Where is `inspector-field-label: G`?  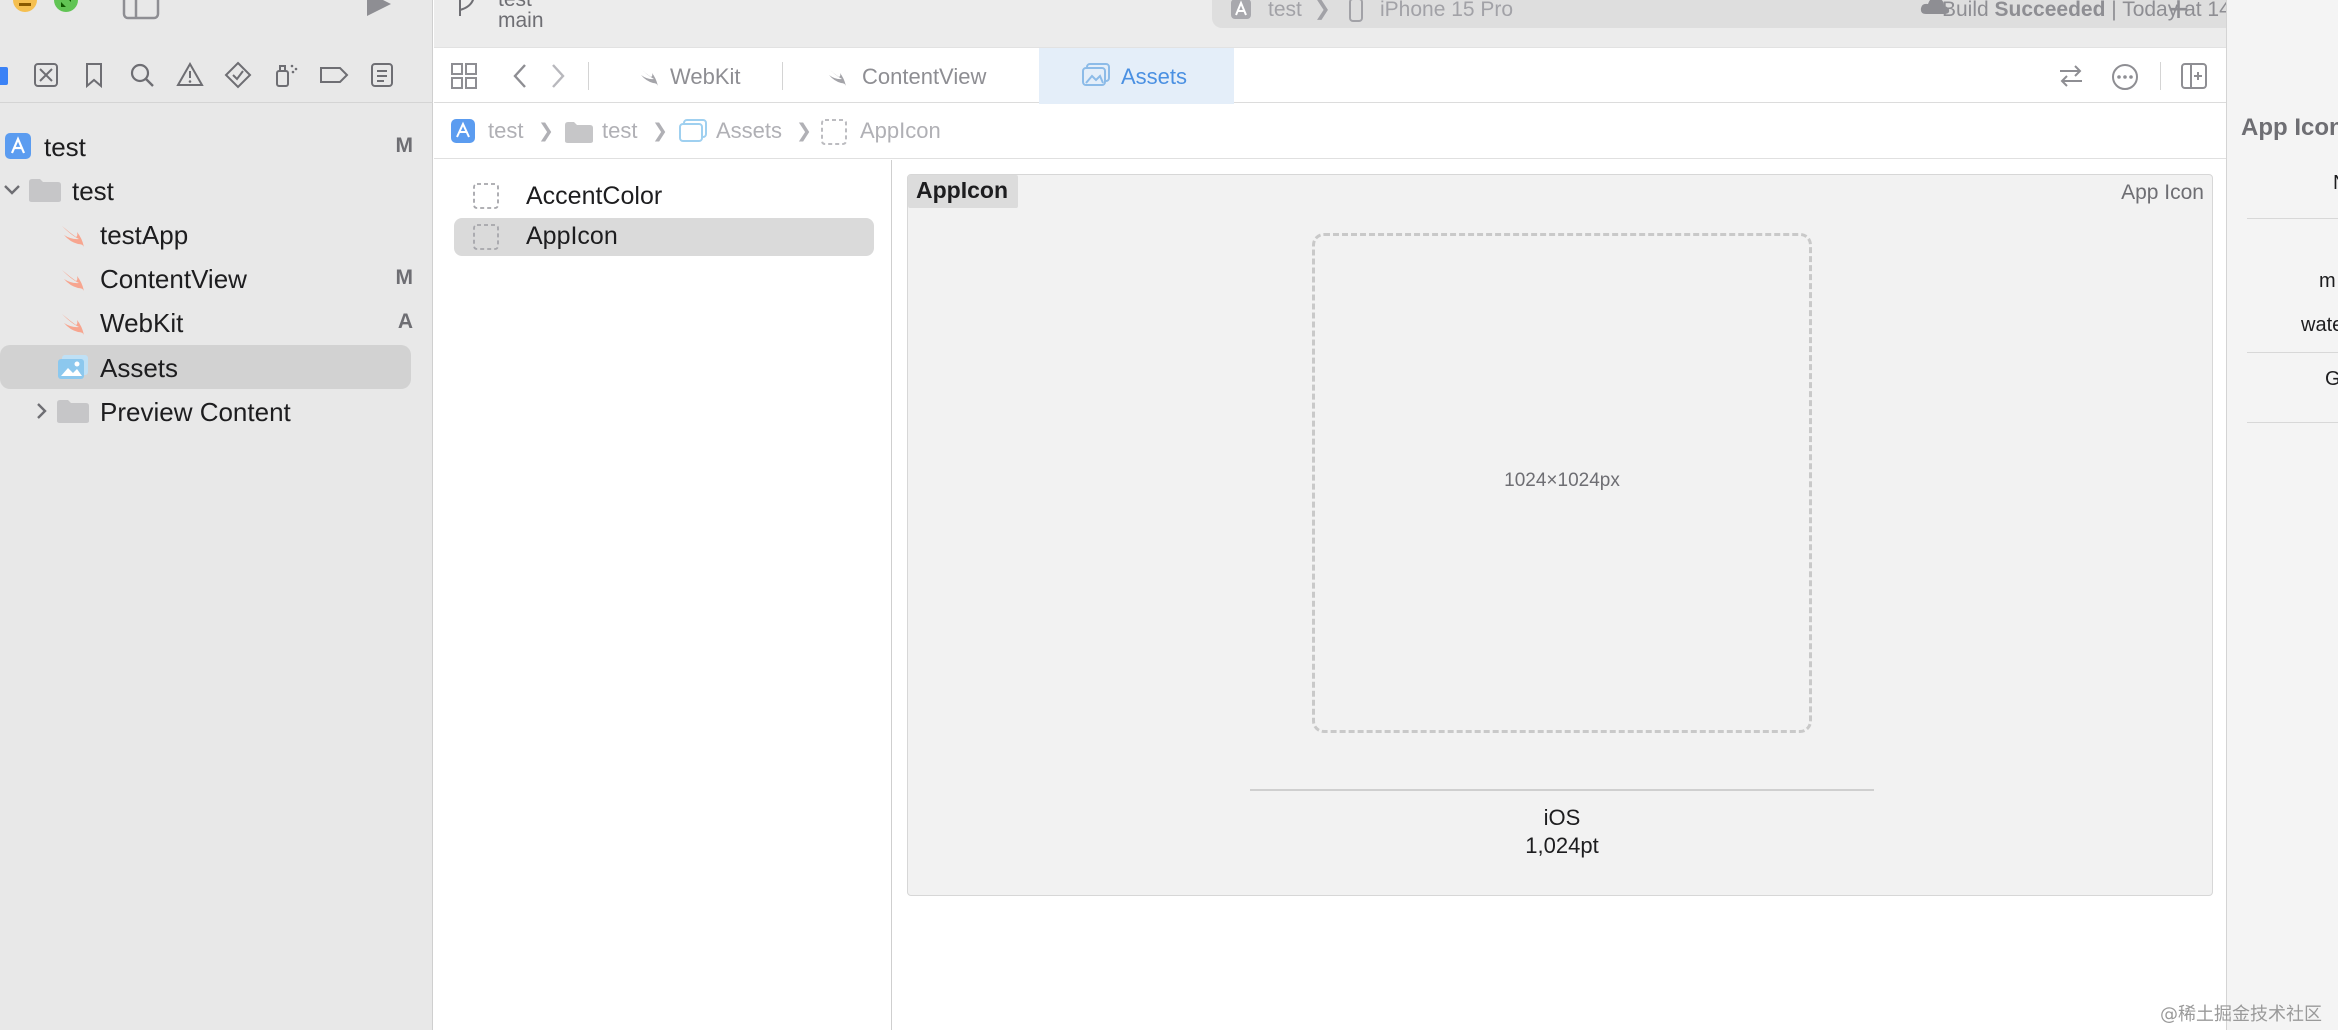
inspector-field-label: G is located at coordinates (2331, 379).